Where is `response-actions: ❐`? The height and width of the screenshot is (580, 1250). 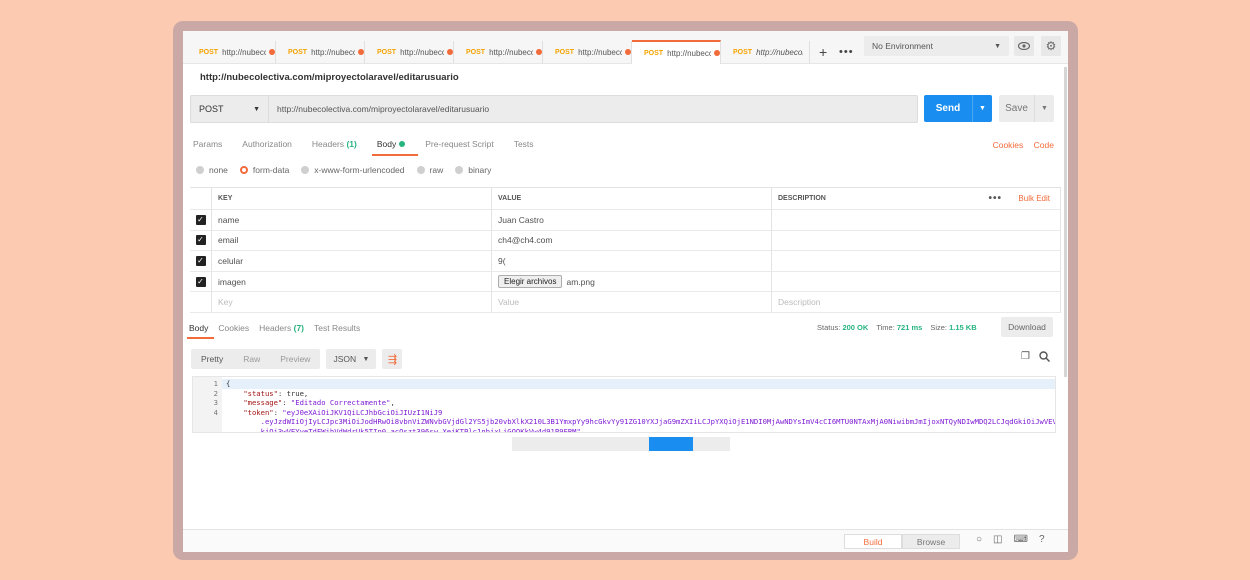
response-actions: ❐ is located at coordinates (1035, 358).